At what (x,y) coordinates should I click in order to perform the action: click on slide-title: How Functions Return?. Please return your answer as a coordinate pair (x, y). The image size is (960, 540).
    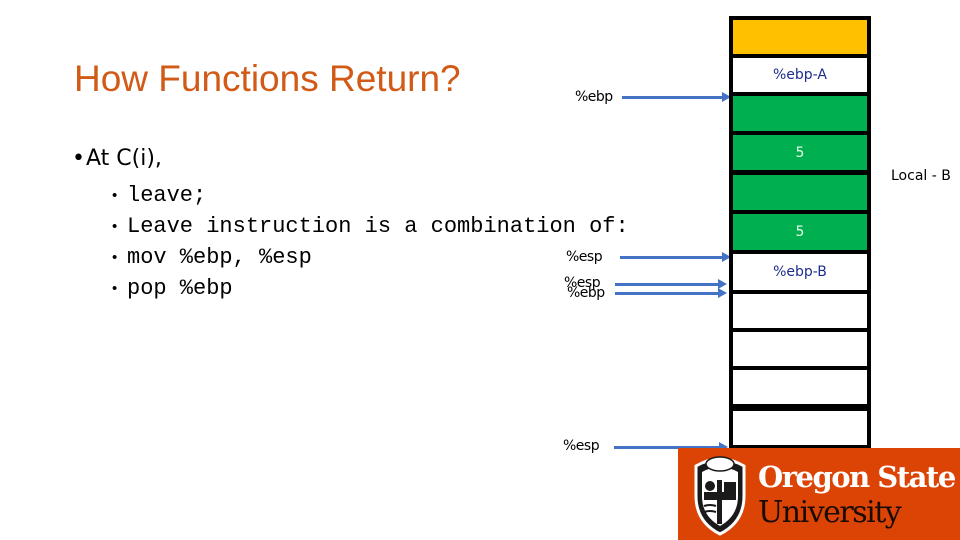
    Looking at the image, I should click on (267, 78).